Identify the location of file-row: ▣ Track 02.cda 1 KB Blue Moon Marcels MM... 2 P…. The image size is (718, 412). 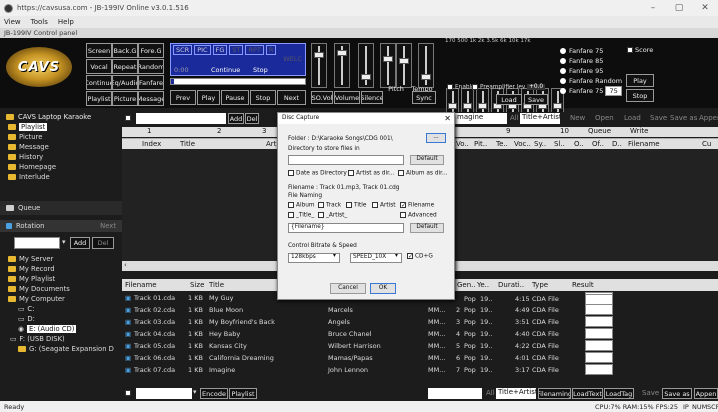
(420, 309).